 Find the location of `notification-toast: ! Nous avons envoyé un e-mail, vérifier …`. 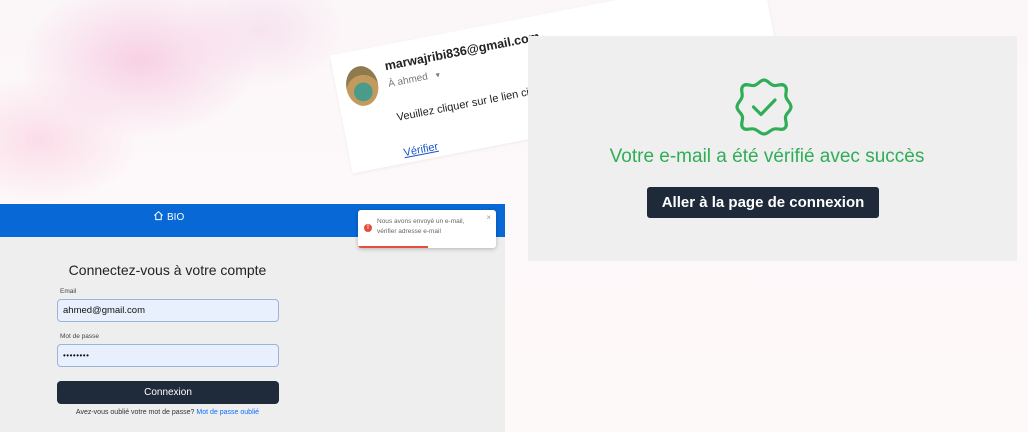

notification-toast: ! Nous avons envoyé un e-mail, vérifier … is located at coordinates (427, 229).